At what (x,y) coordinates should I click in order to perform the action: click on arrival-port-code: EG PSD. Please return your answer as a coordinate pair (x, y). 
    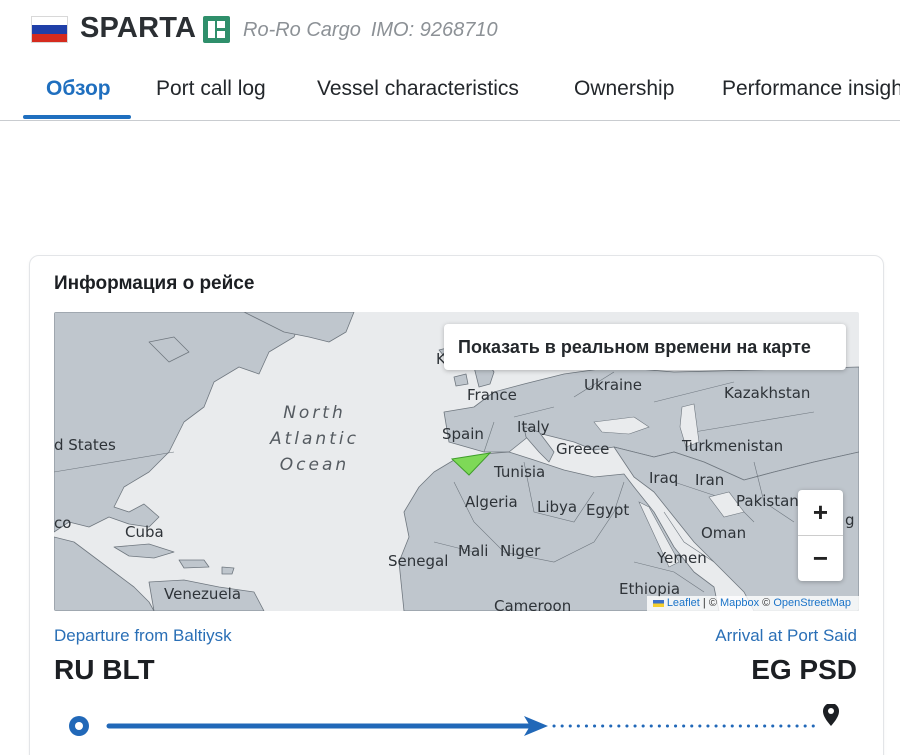
    Looking at the image, I should click on (804, 669).